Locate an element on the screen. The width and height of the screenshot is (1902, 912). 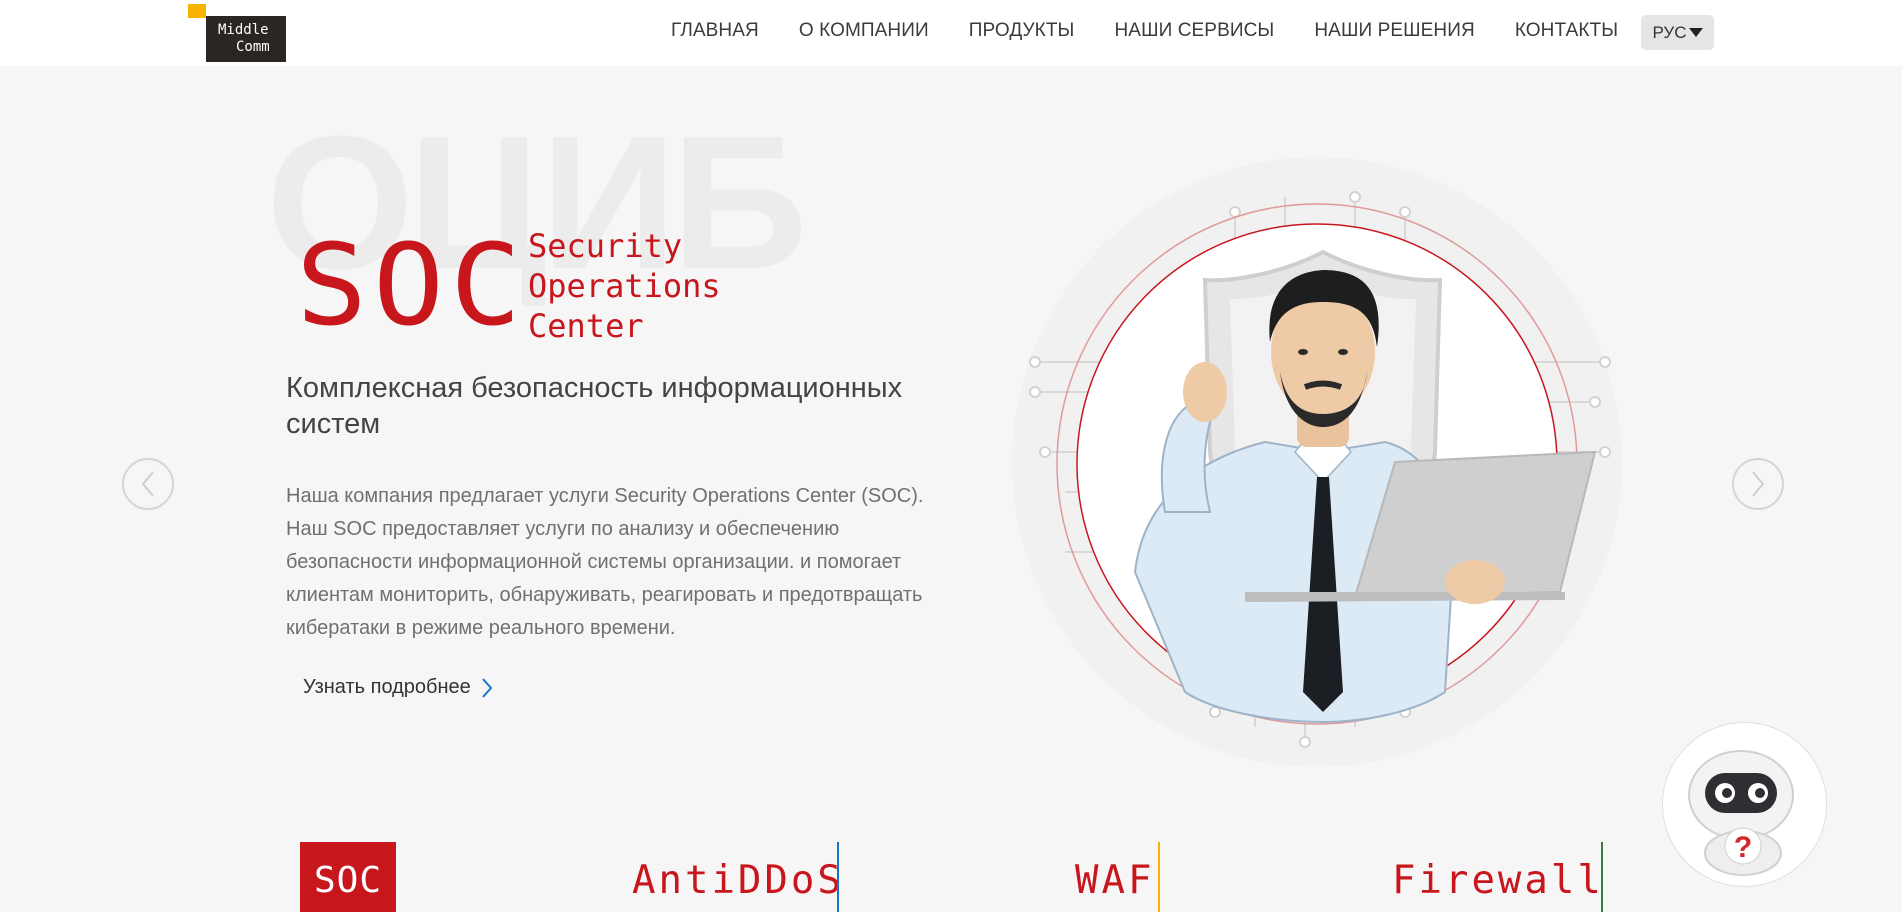
chatbot-help-button: ? is located at coordinates (1744, 804).